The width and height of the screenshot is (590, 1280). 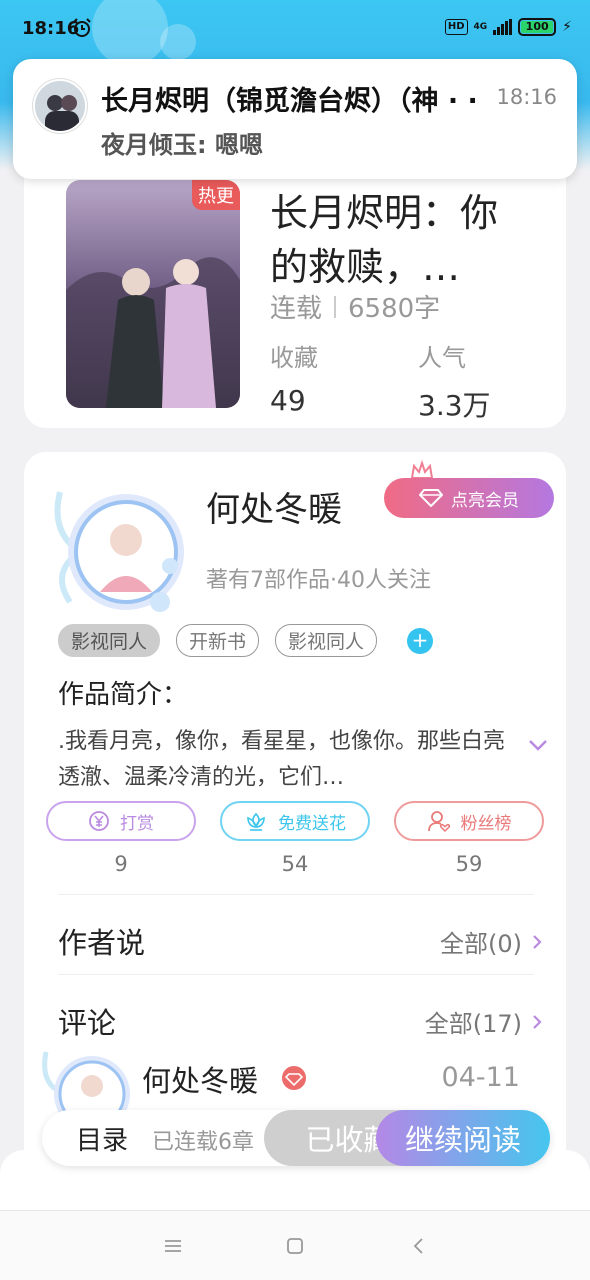 I want to click on comment-date: 04-11, so click(x=480, y=1077).